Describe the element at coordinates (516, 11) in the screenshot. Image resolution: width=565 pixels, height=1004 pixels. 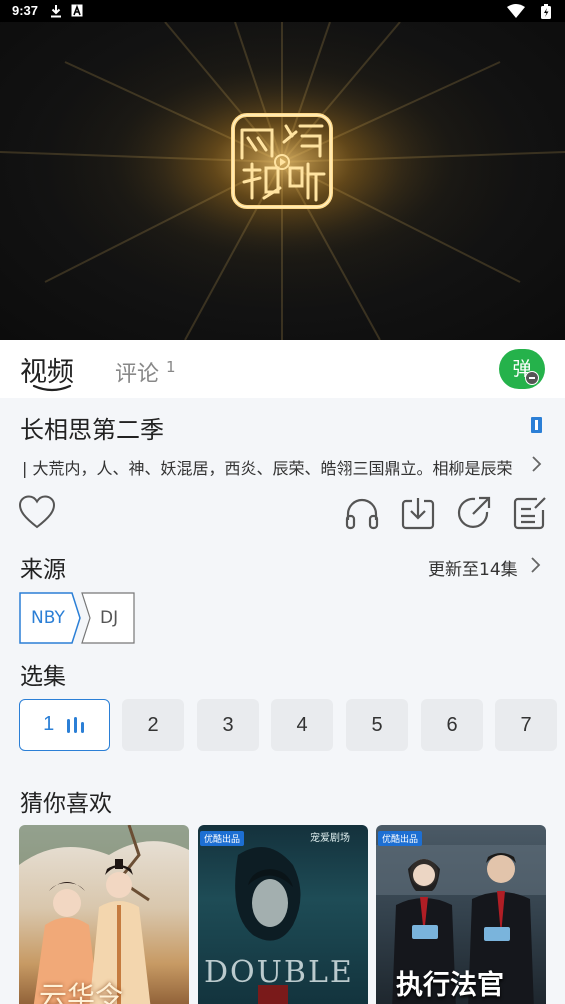
I see `wifi-icon` at that location.